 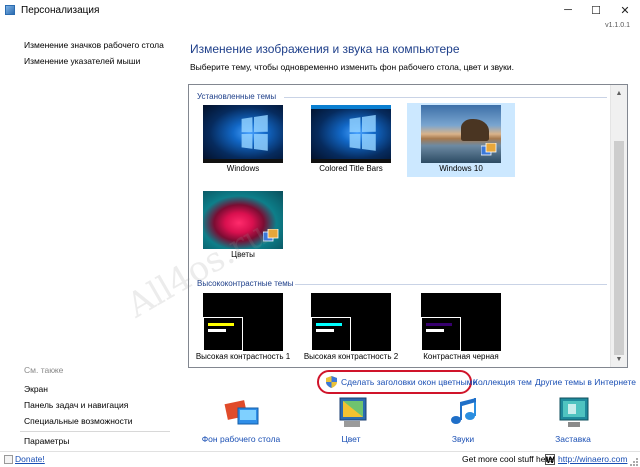 I want to click on theme-label: Colored Title Bars, so click(x=351, y=168).